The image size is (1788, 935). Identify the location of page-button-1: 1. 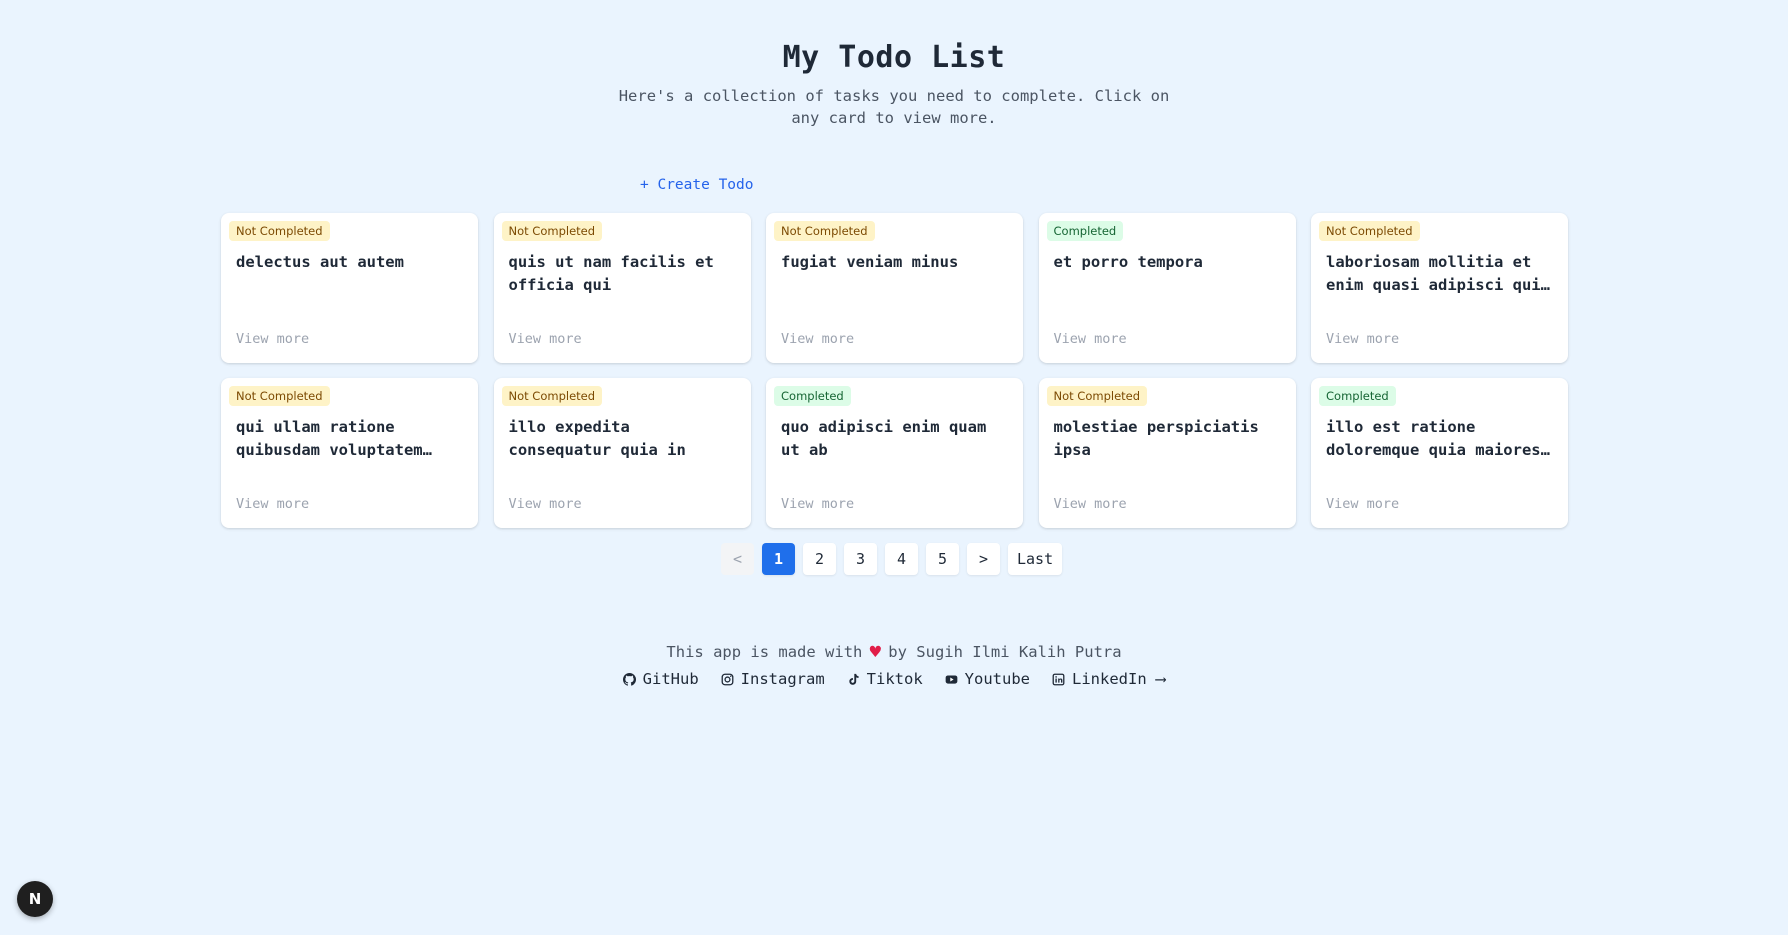
(778, 559).